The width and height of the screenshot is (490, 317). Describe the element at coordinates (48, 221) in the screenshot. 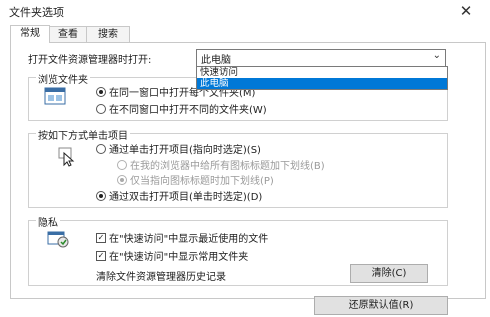

I see `privacy-title: 隐私` at that location.